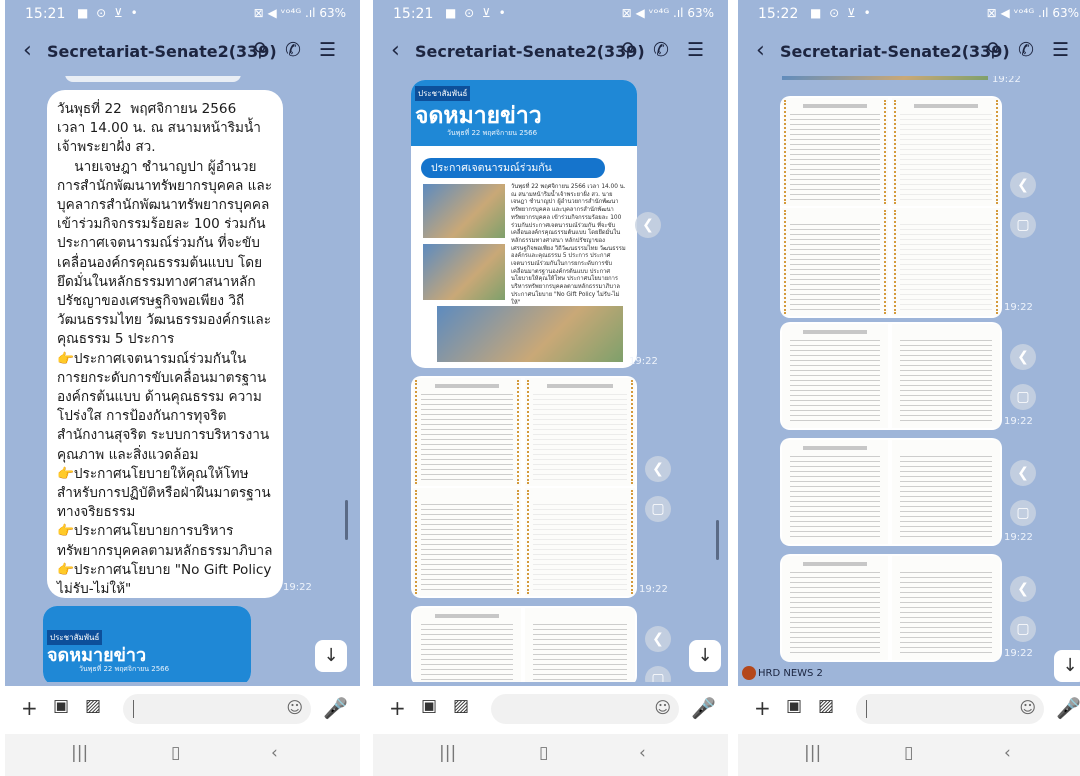 The image size is (1080, 776). I want to click on status-bar: 15:22 ■ ⊙ ⊻ • ⊠ ◀ ᵛᵒ⁴ᴳ .ıl 63%, so click(909, 15).